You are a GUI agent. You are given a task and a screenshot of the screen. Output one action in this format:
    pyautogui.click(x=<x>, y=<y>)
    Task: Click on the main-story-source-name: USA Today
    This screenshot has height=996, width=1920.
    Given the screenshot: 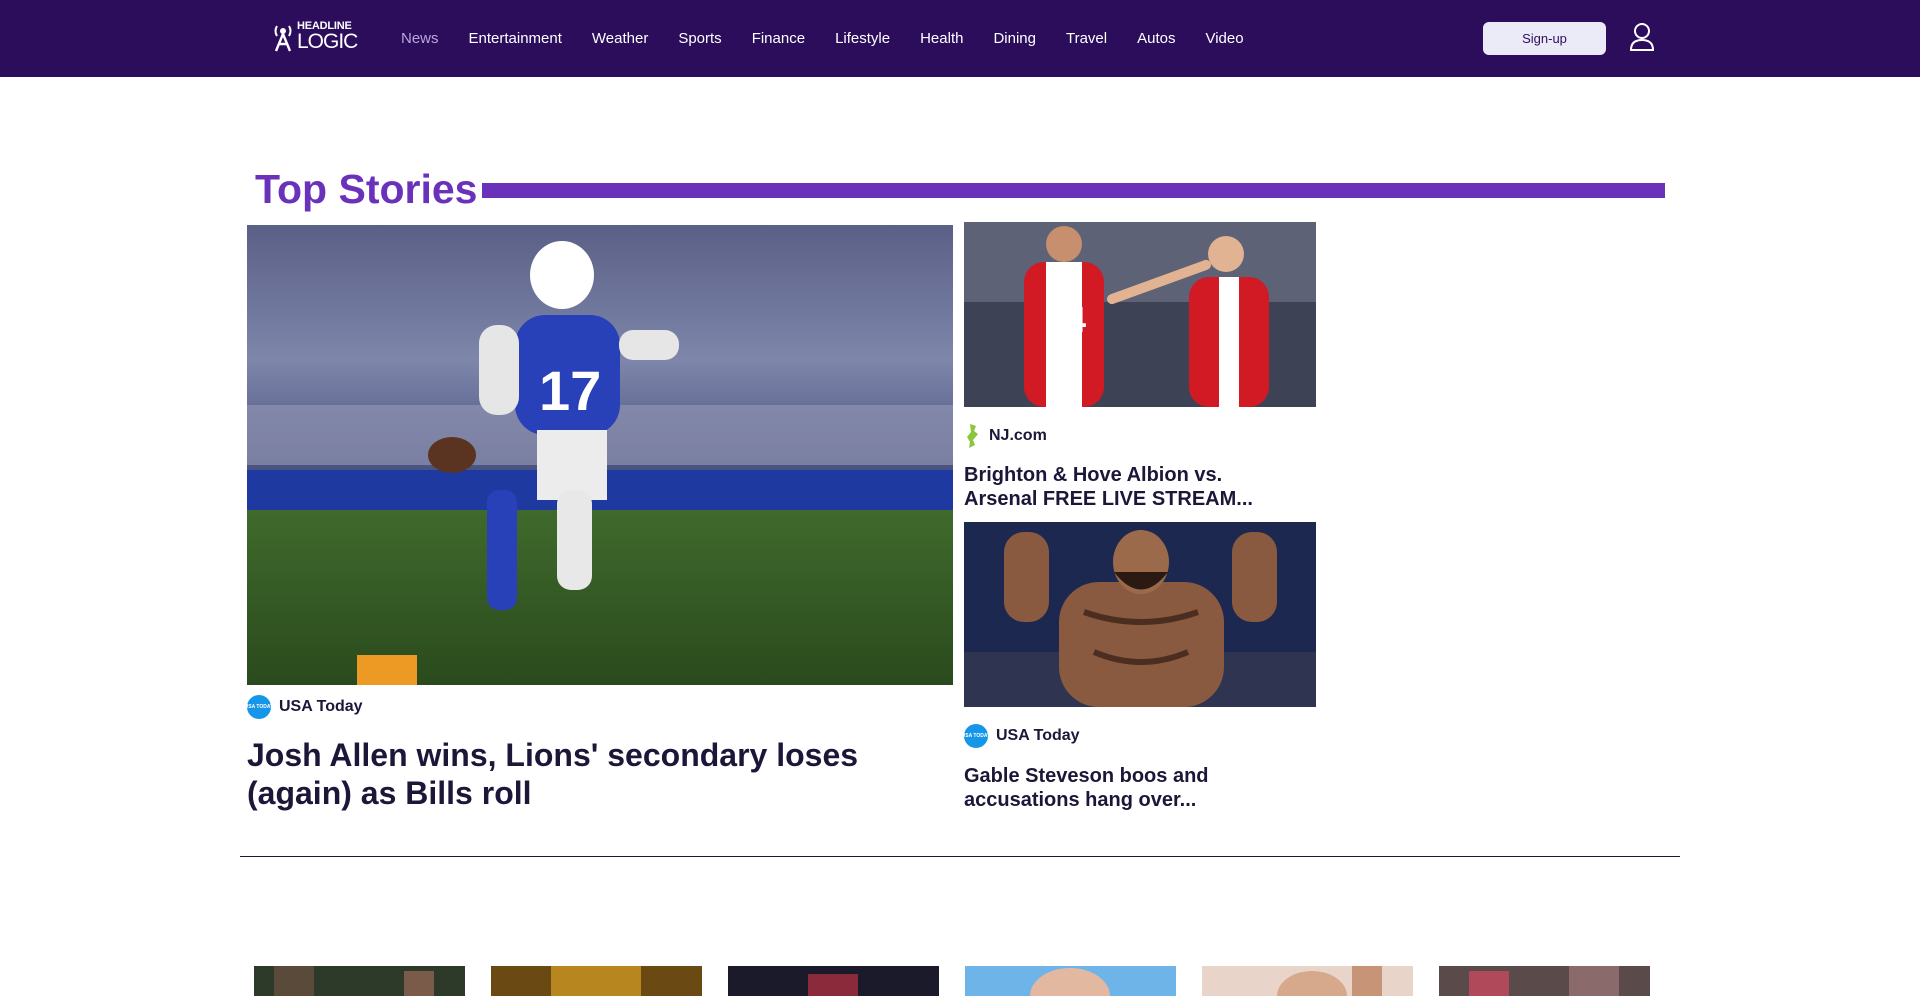 What is the action you would take?
    pyautogui.click(x=321, y=706)
    